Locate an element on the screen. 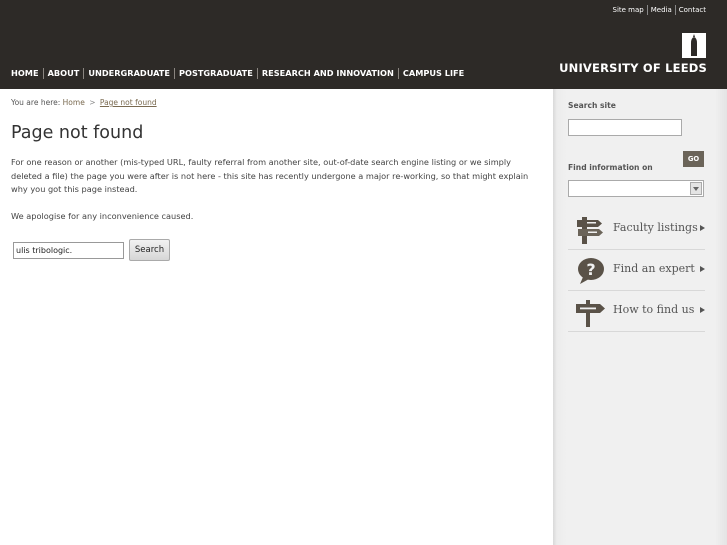  contact-link: Contact is located at coordinates (691, 10).